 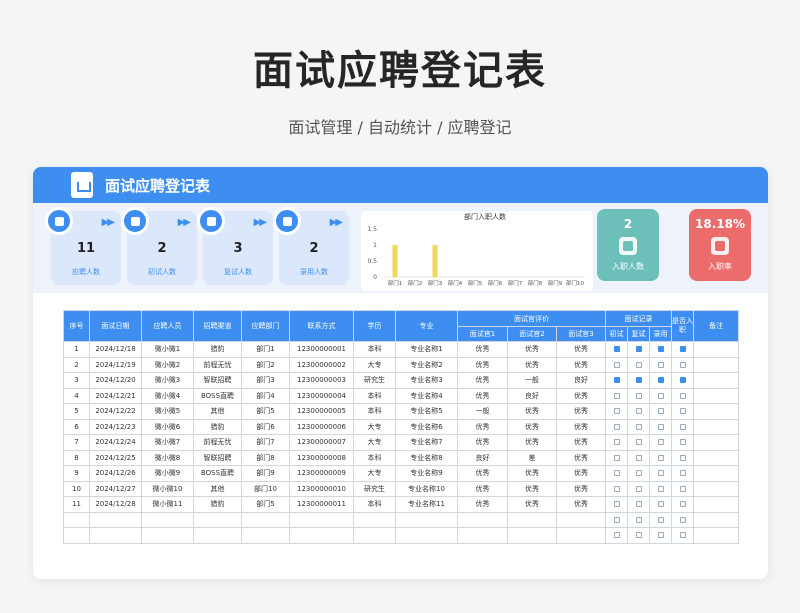 What do you see at coordinates (162, 272) in the screenshot?
I see `stat-label: 初试人数` at bounding box center [162, 272].